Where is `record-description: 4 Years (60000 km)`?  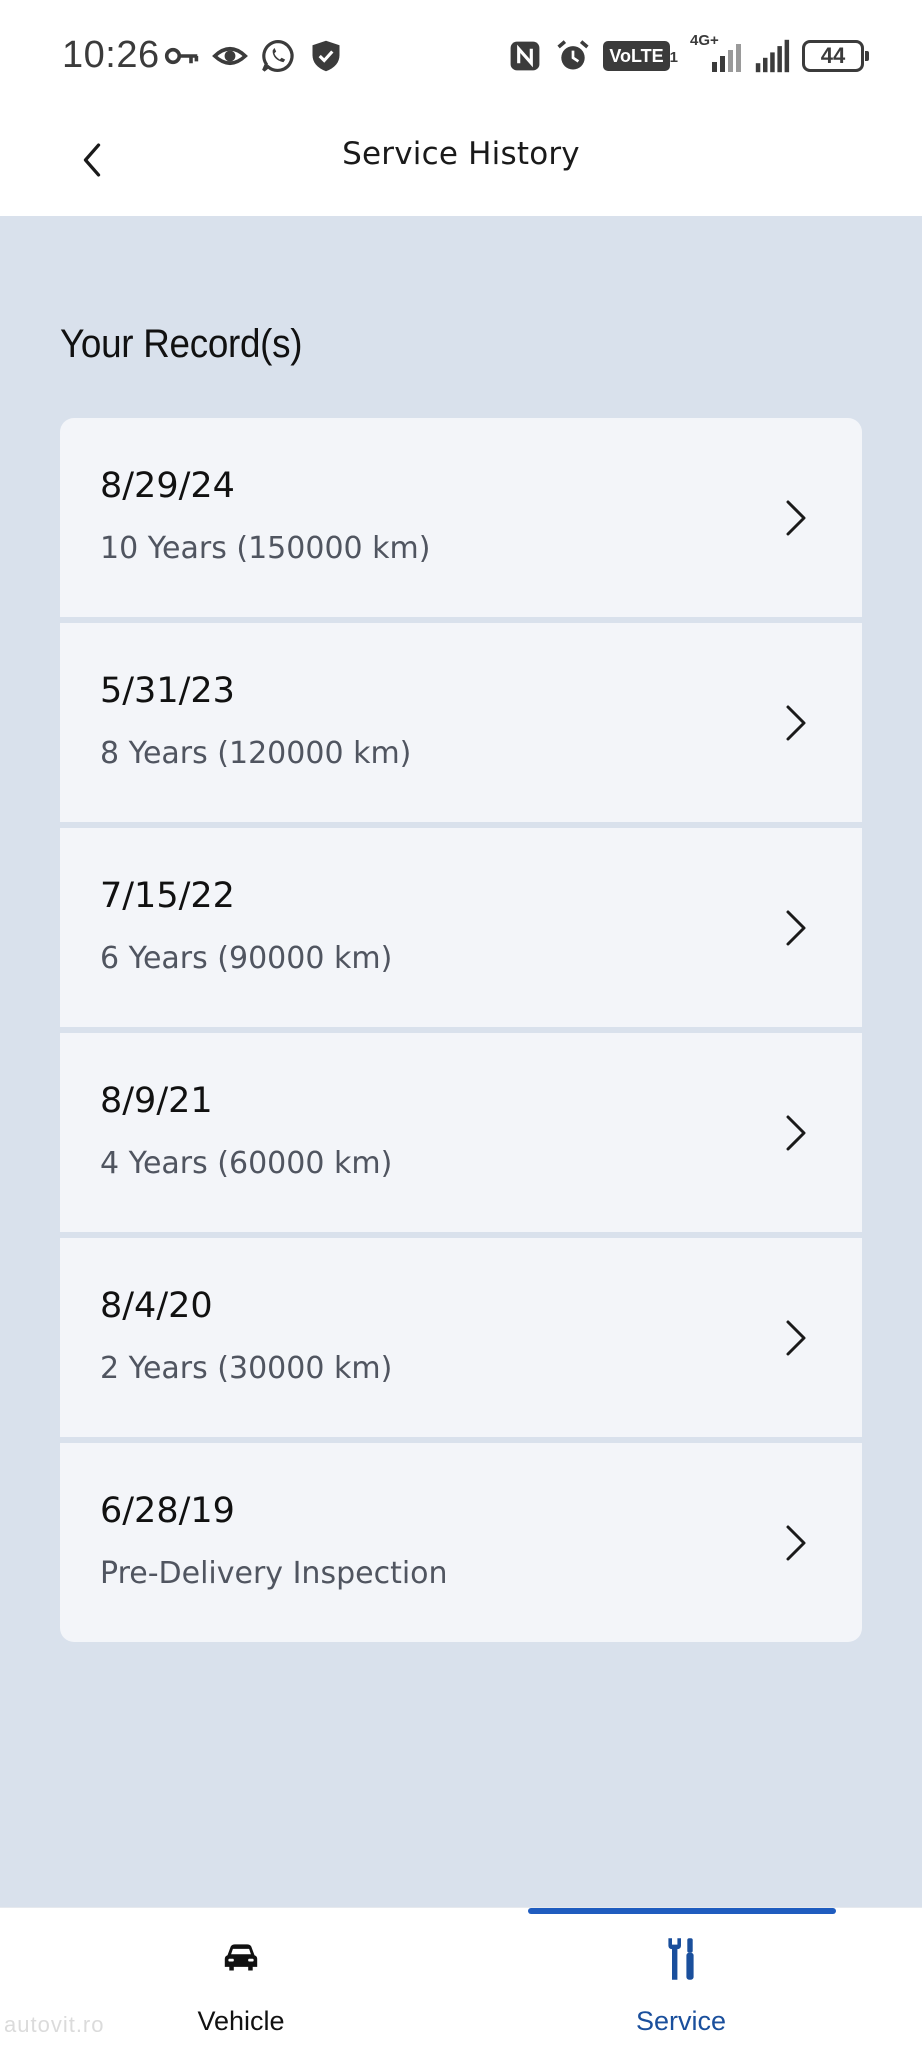
record-description: 4 Years (60000 km) is located at coordinates (246, 1163).